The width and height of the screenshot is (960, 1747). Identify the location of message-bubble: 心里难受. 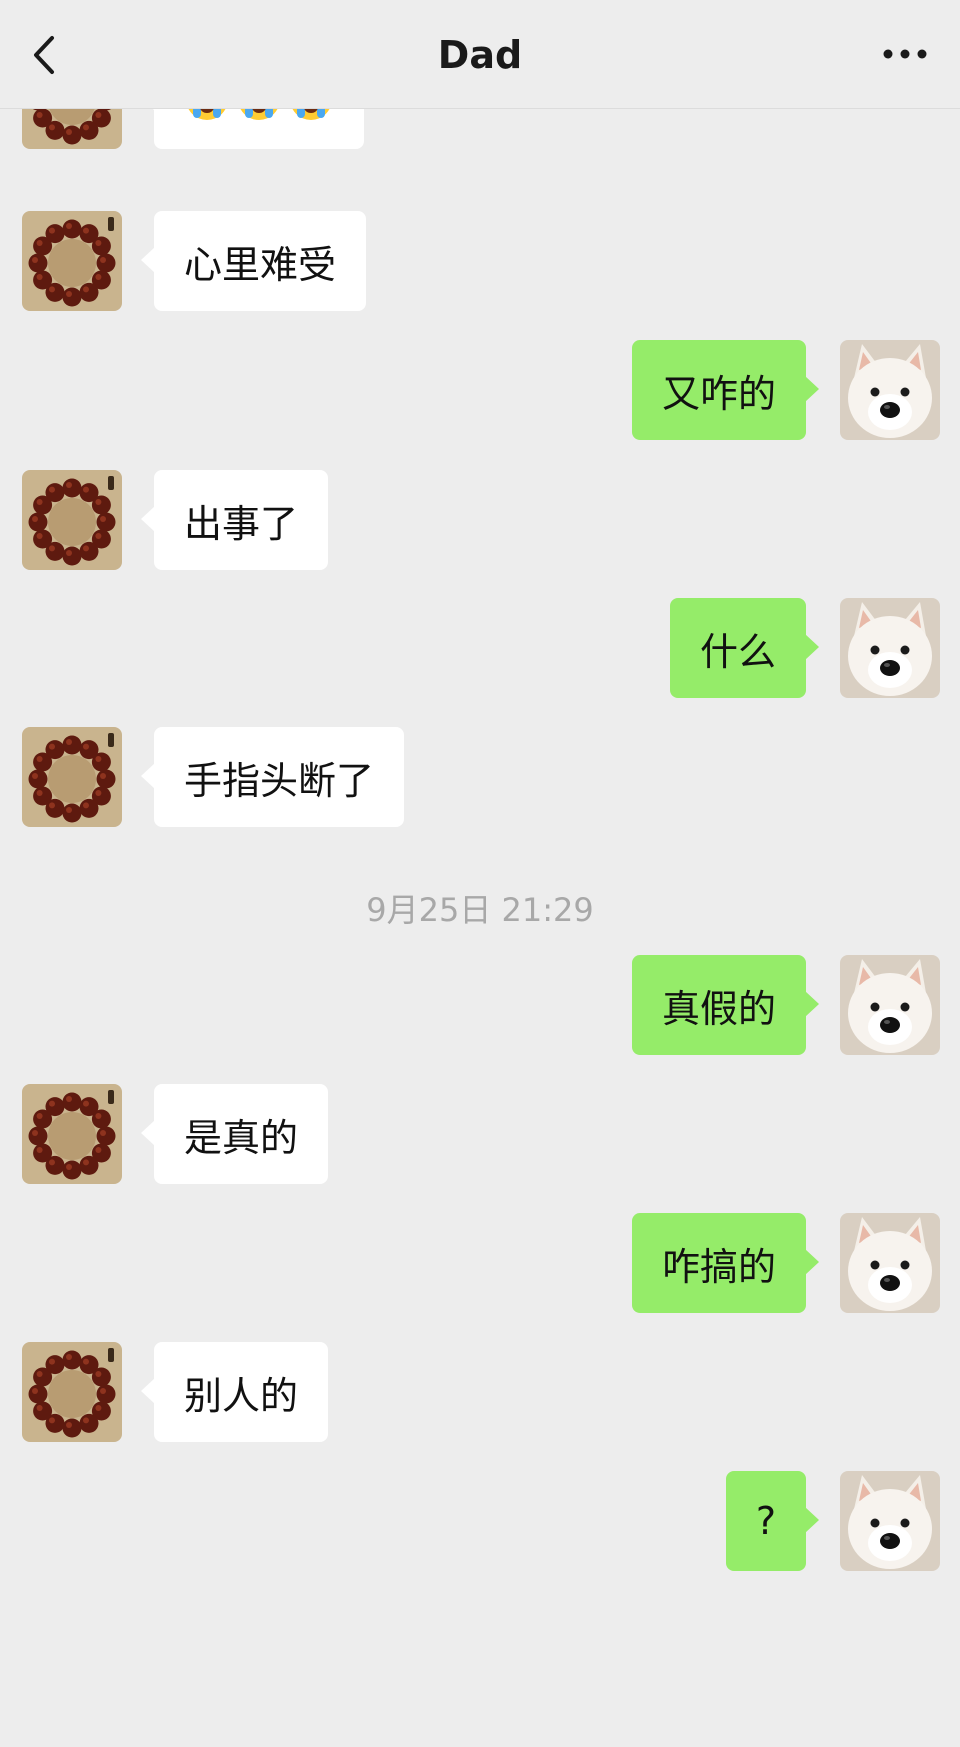
(253, 261).